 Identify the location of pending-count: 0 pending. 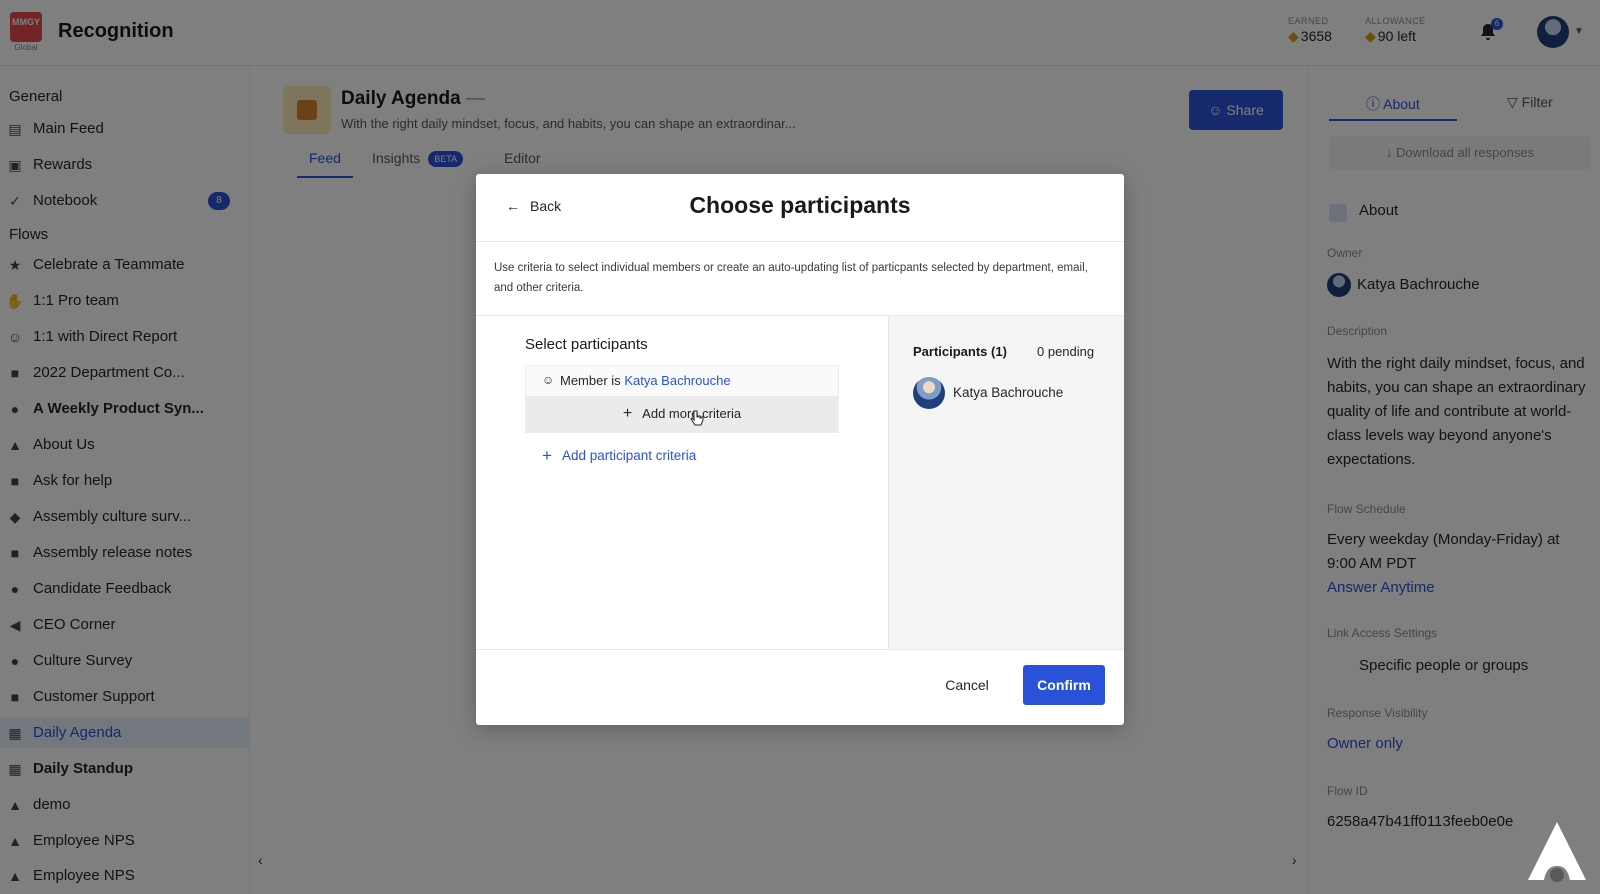
(1066, 351).